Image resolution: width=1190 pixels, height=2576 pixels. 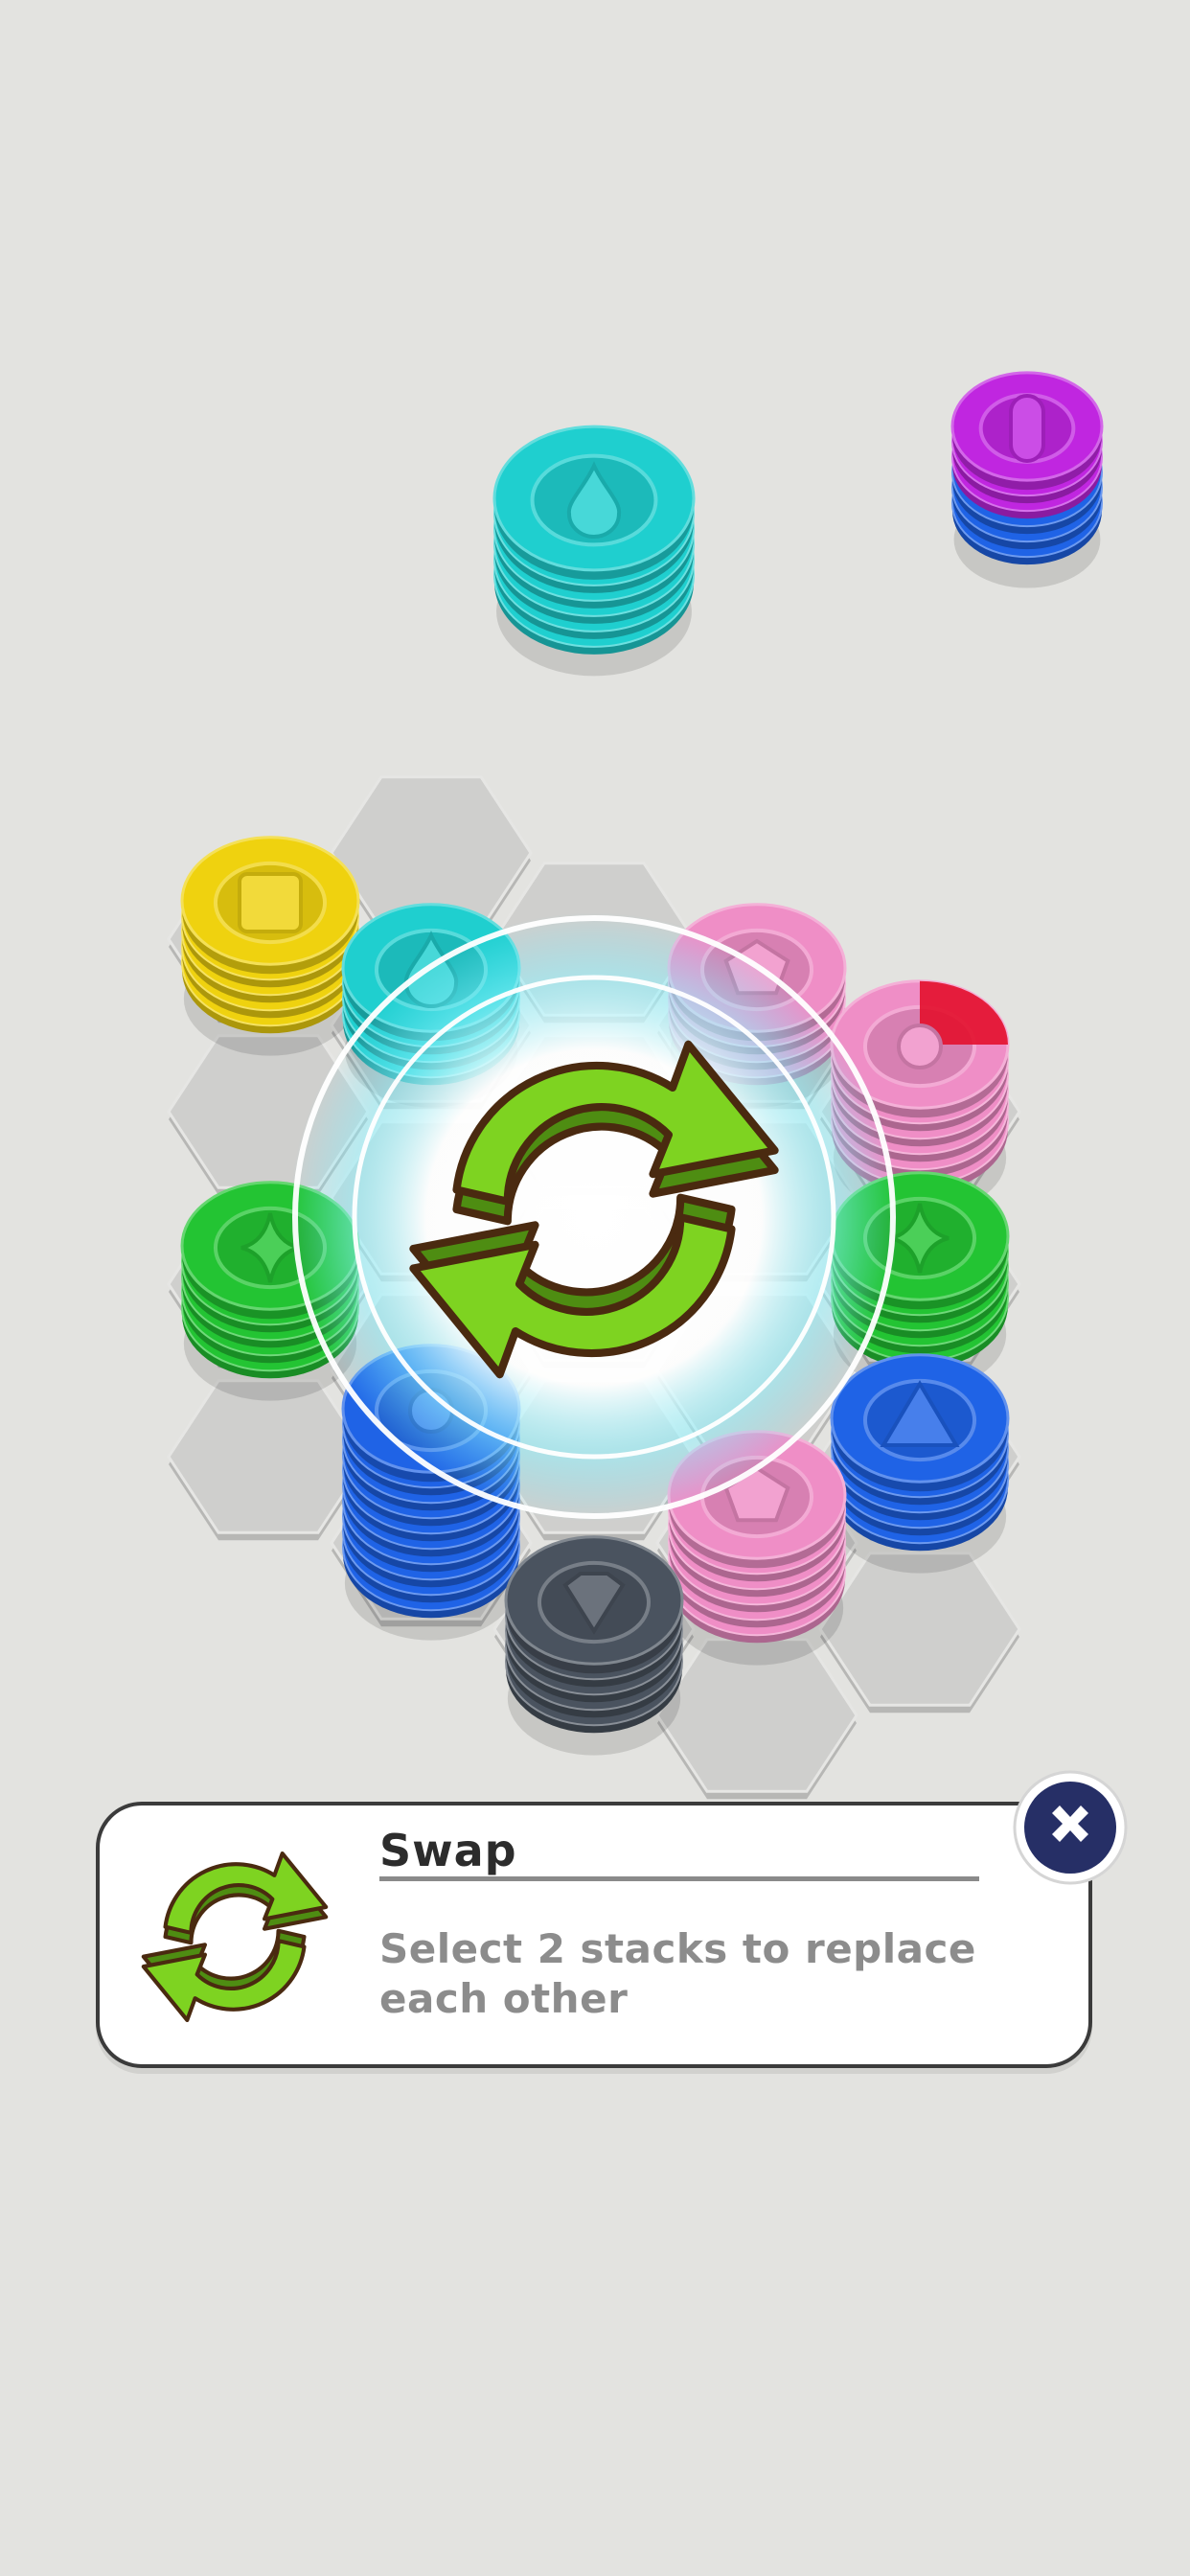 What do you see at coordinates (594, 1217) in the screenshot?
I see `swap-effect` at bounding box center [594, 1217].